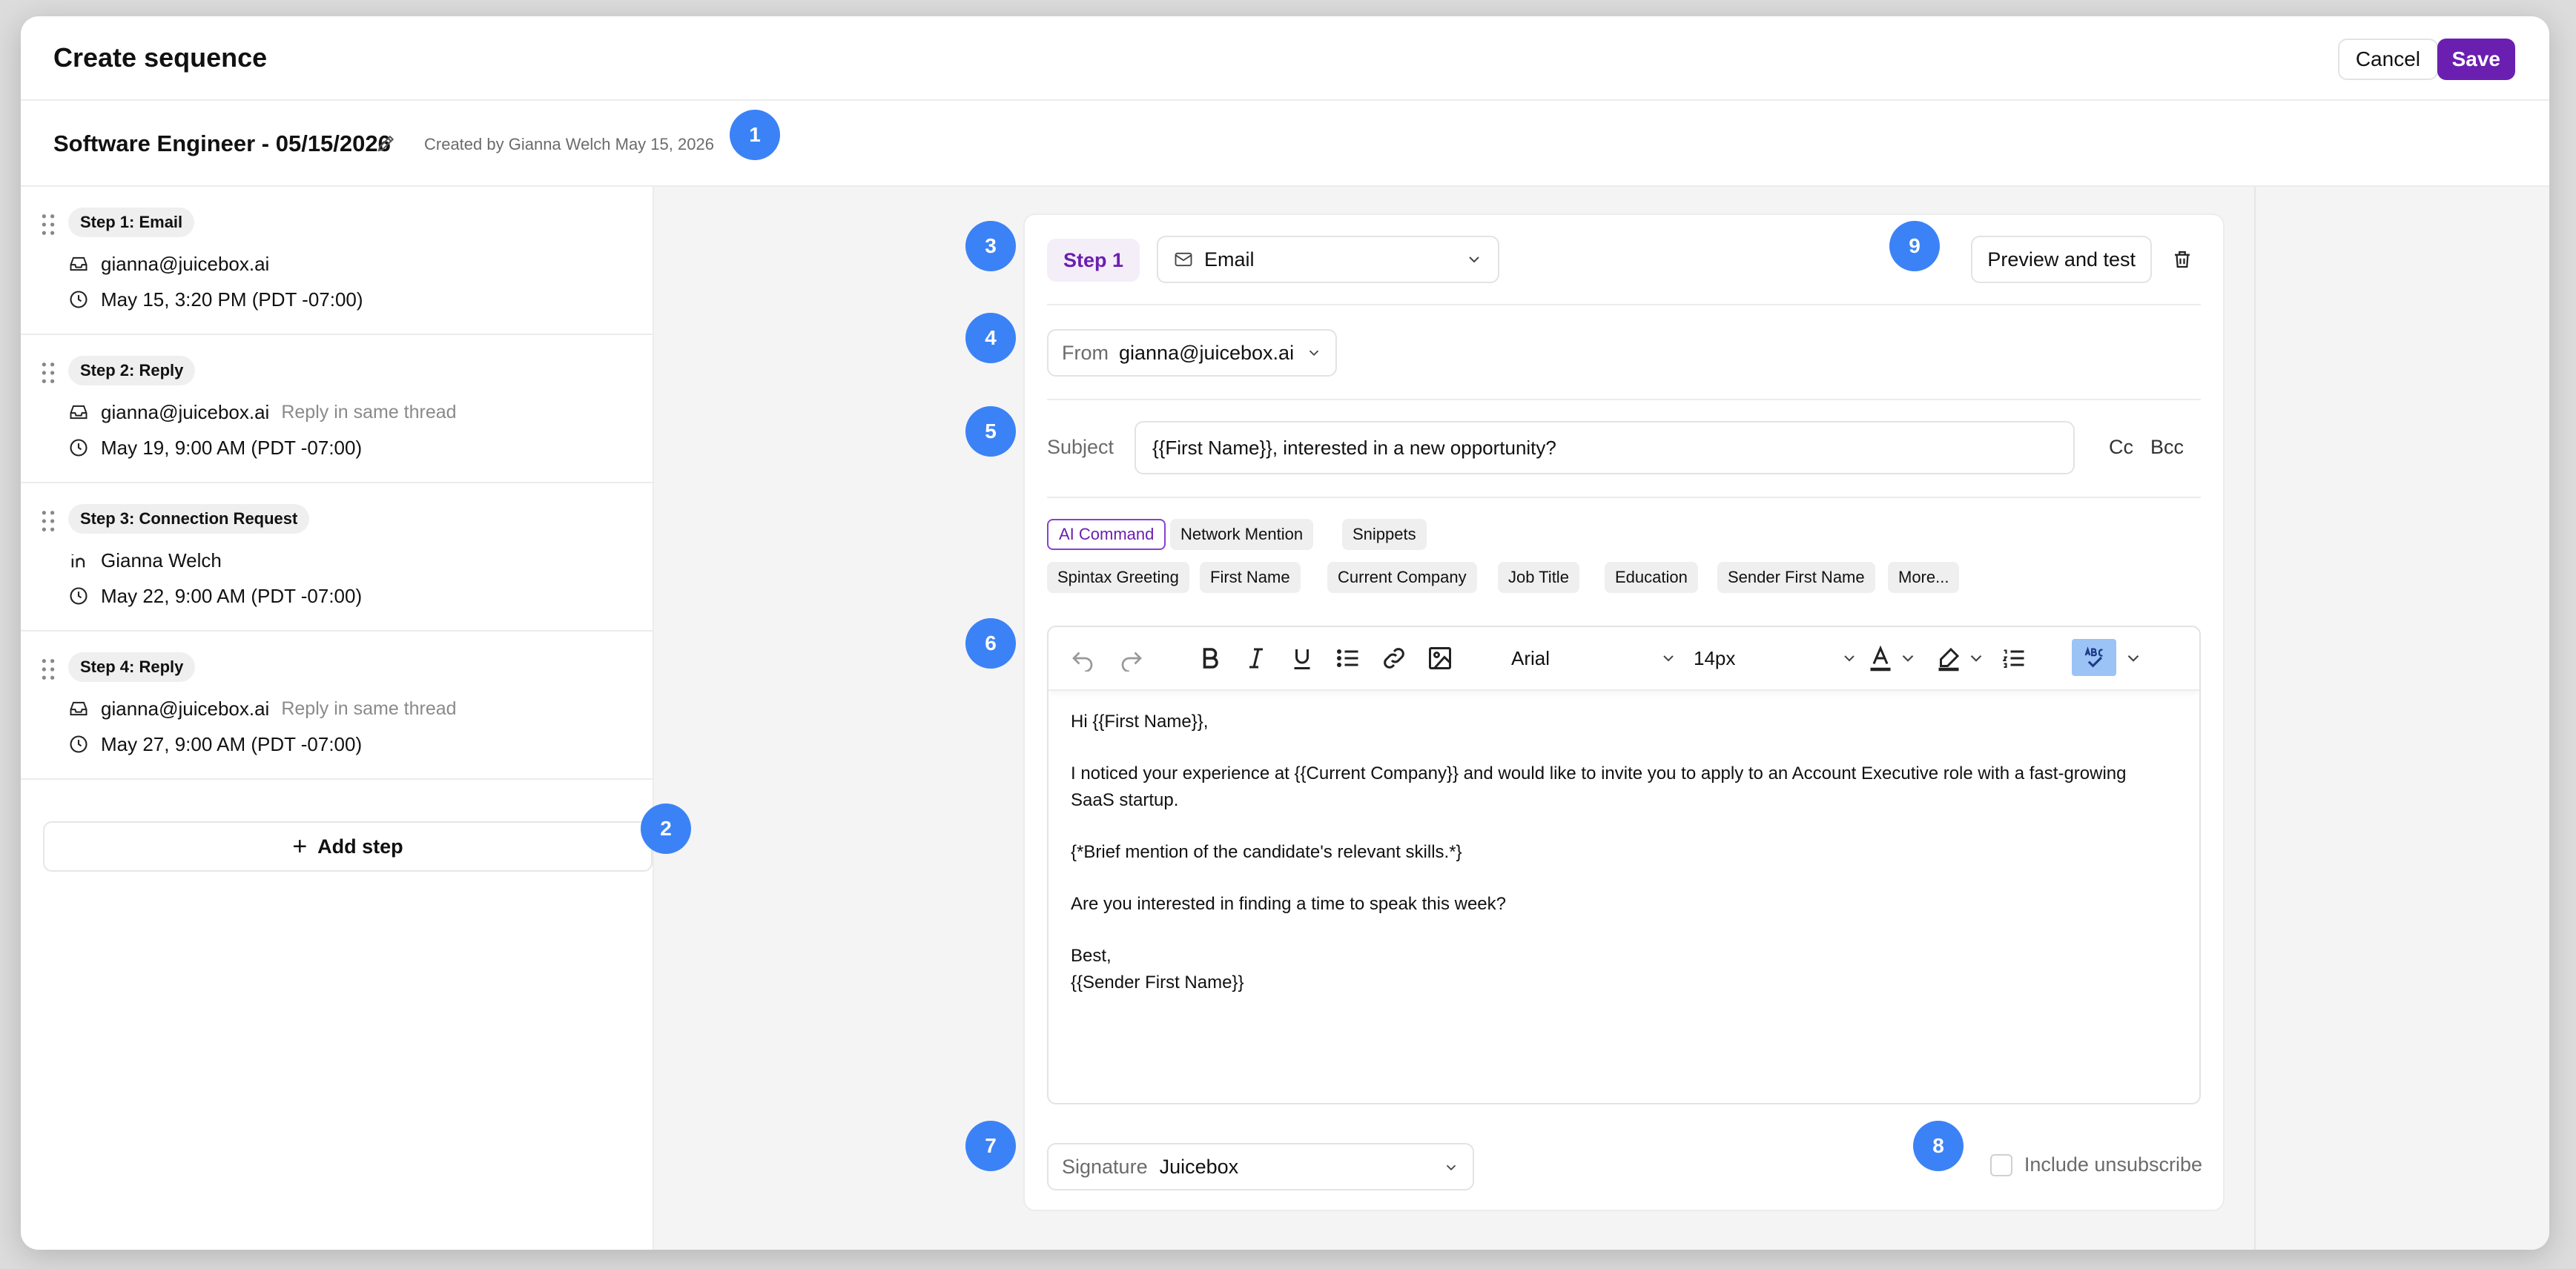  I want to click on text-color-icon, so click(1880, 658).